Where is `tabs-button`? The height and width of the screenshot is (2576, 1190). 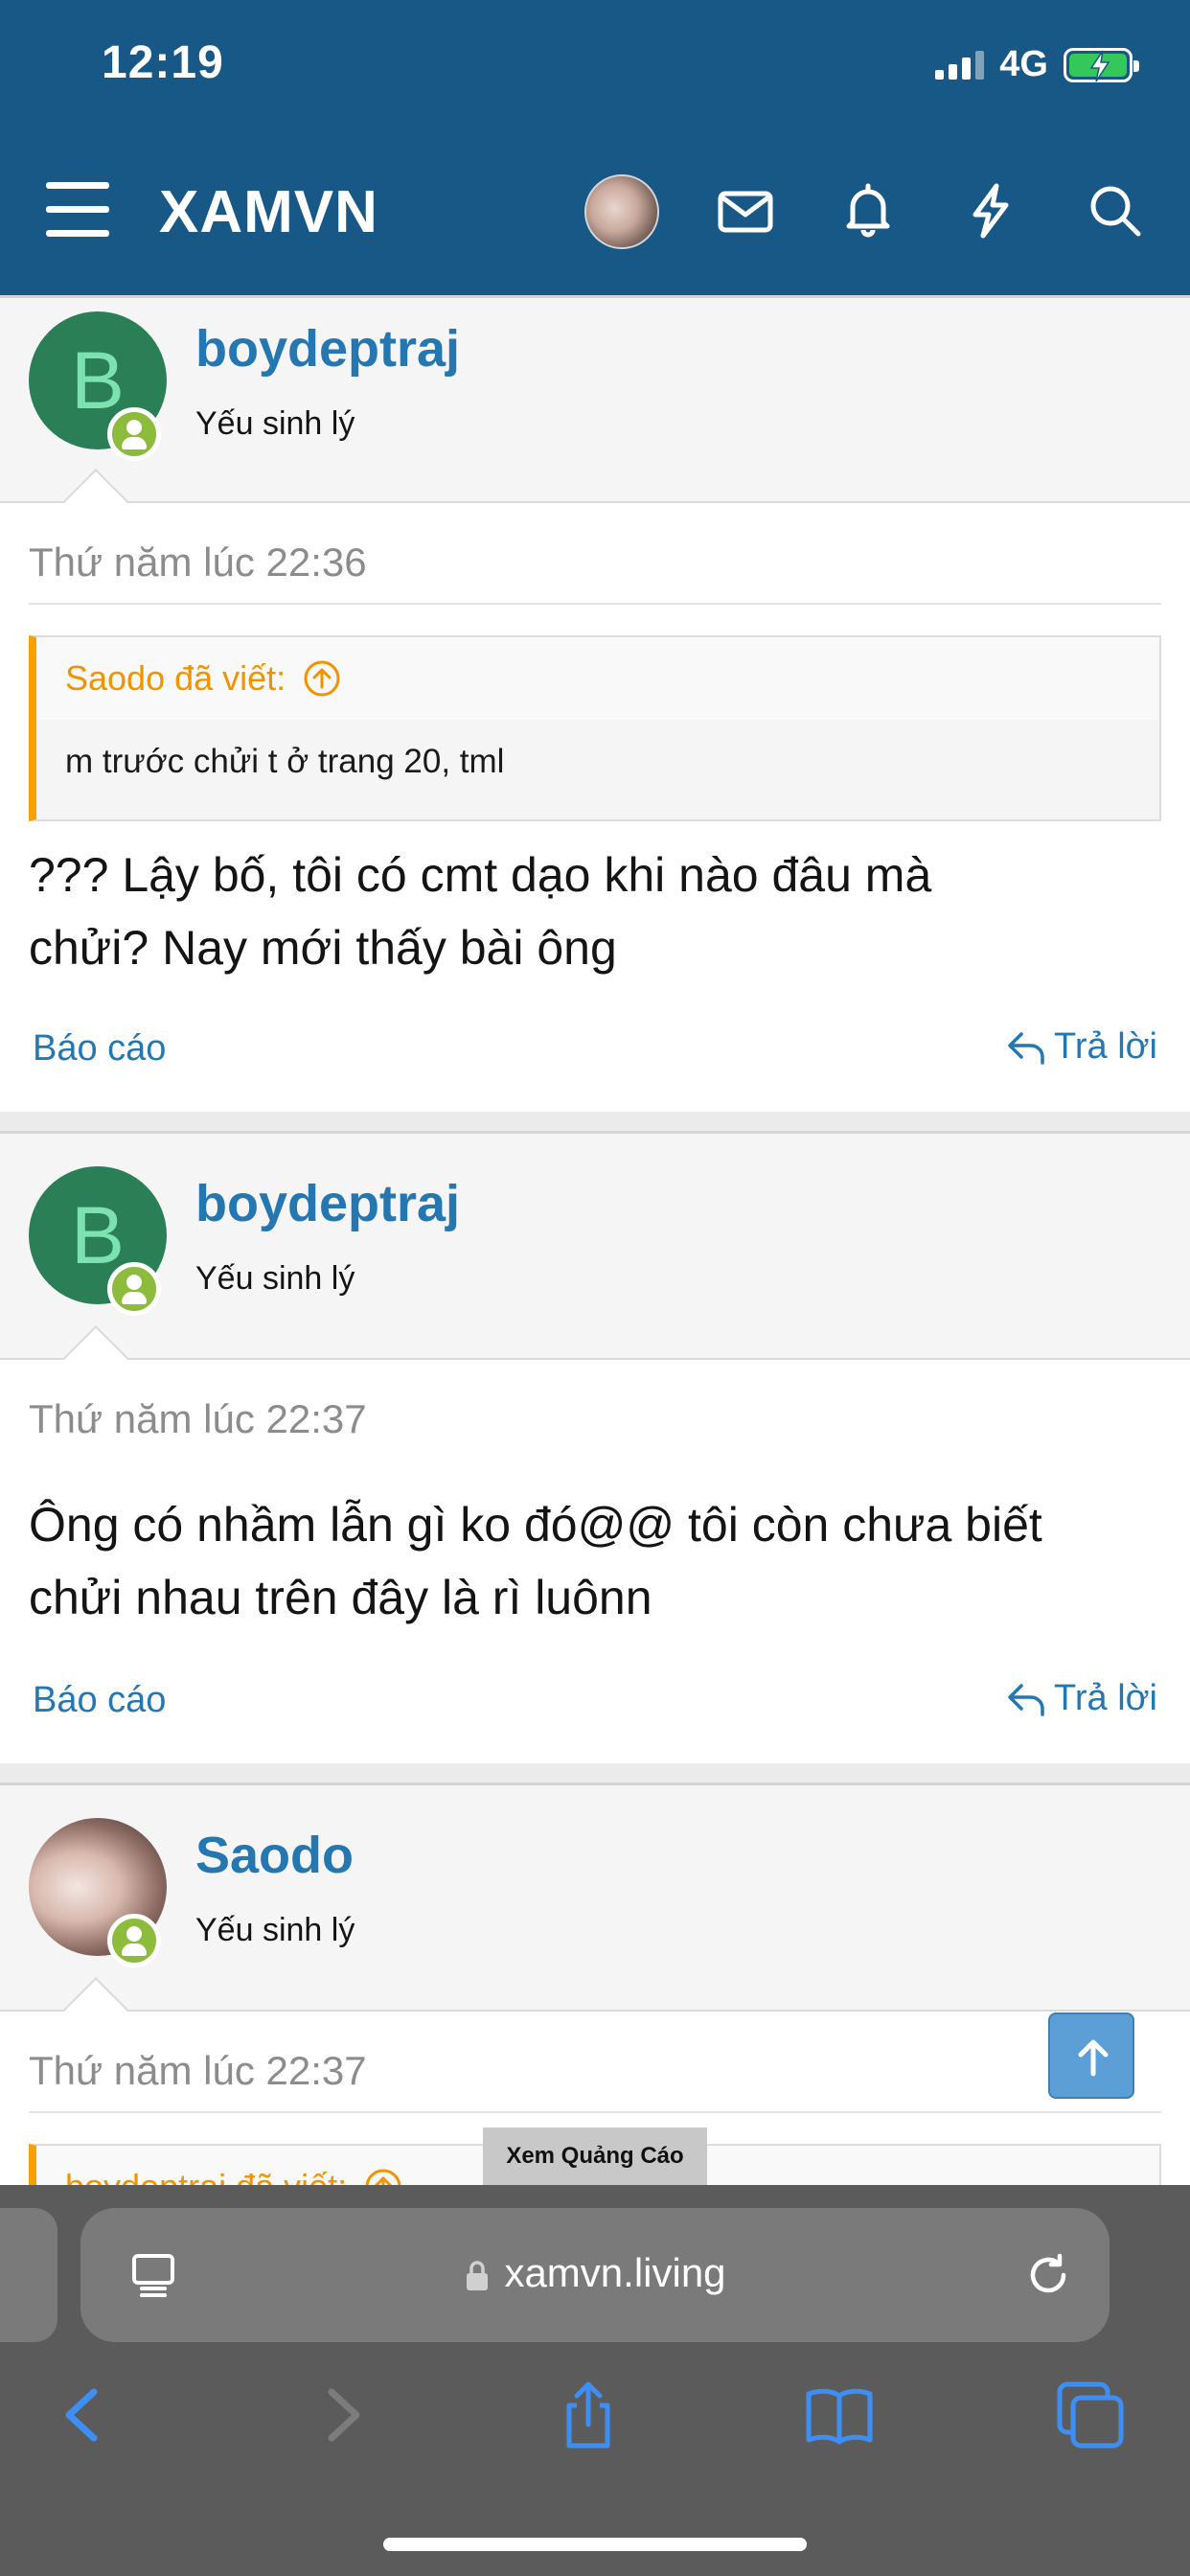 tabs-button is located at coordinates (1091, 2415).